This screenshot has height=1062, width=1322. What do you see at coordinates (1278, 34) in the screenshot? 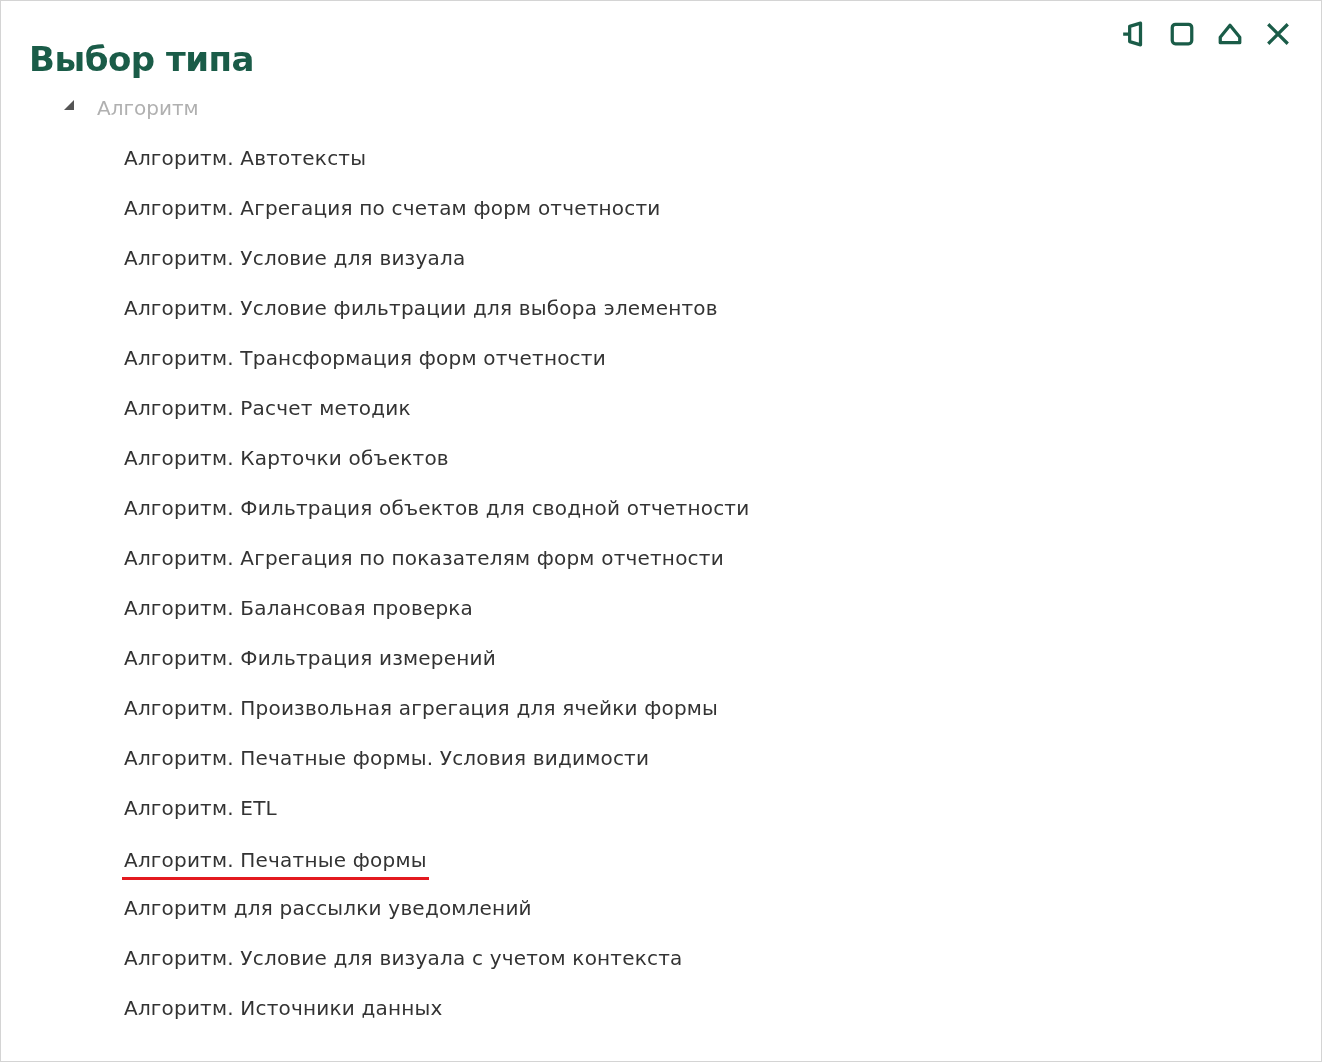
I see `close-icon` at bounding box center [1278, 34].